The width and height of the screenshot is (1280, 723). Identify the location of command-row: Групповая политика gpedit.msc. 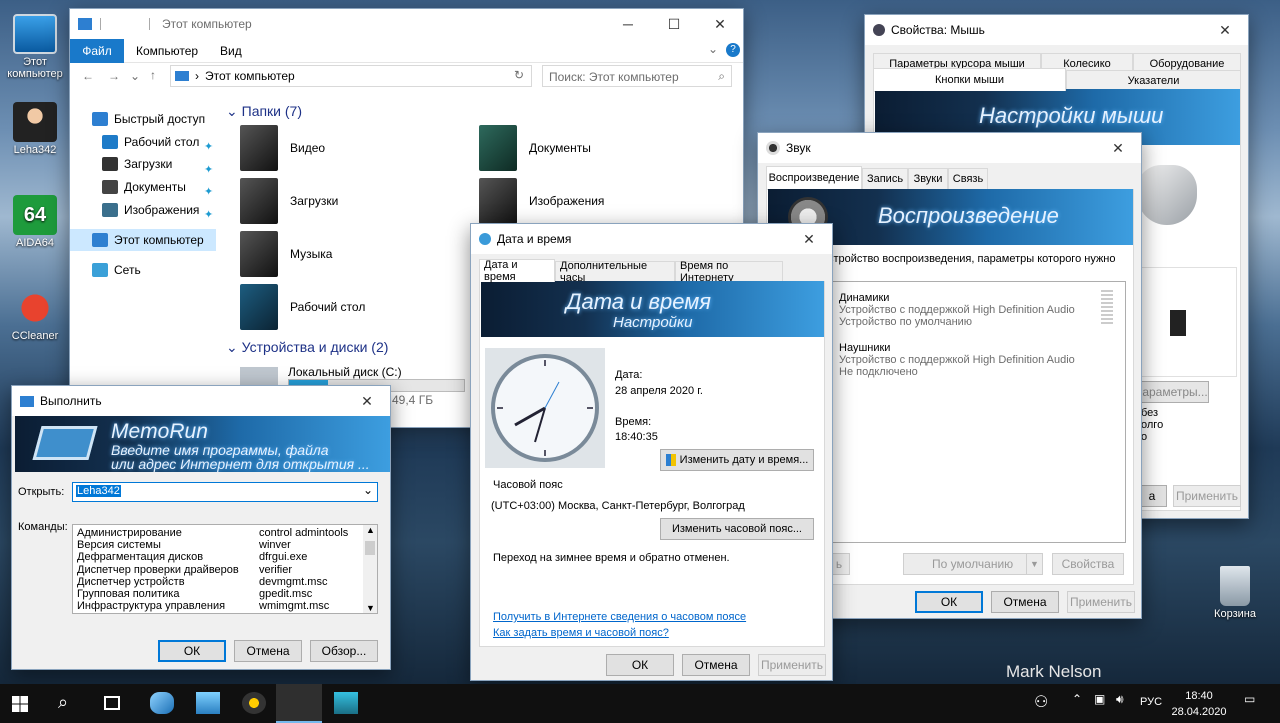
(220, 594).